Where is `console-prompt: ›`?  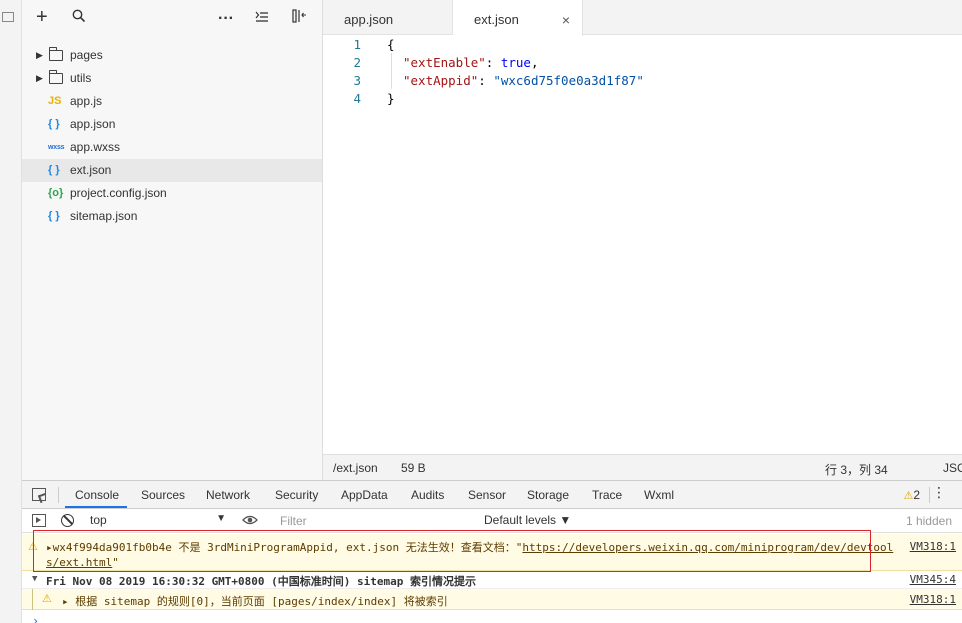
console-prompt: › is located at coordinates (35, 618).